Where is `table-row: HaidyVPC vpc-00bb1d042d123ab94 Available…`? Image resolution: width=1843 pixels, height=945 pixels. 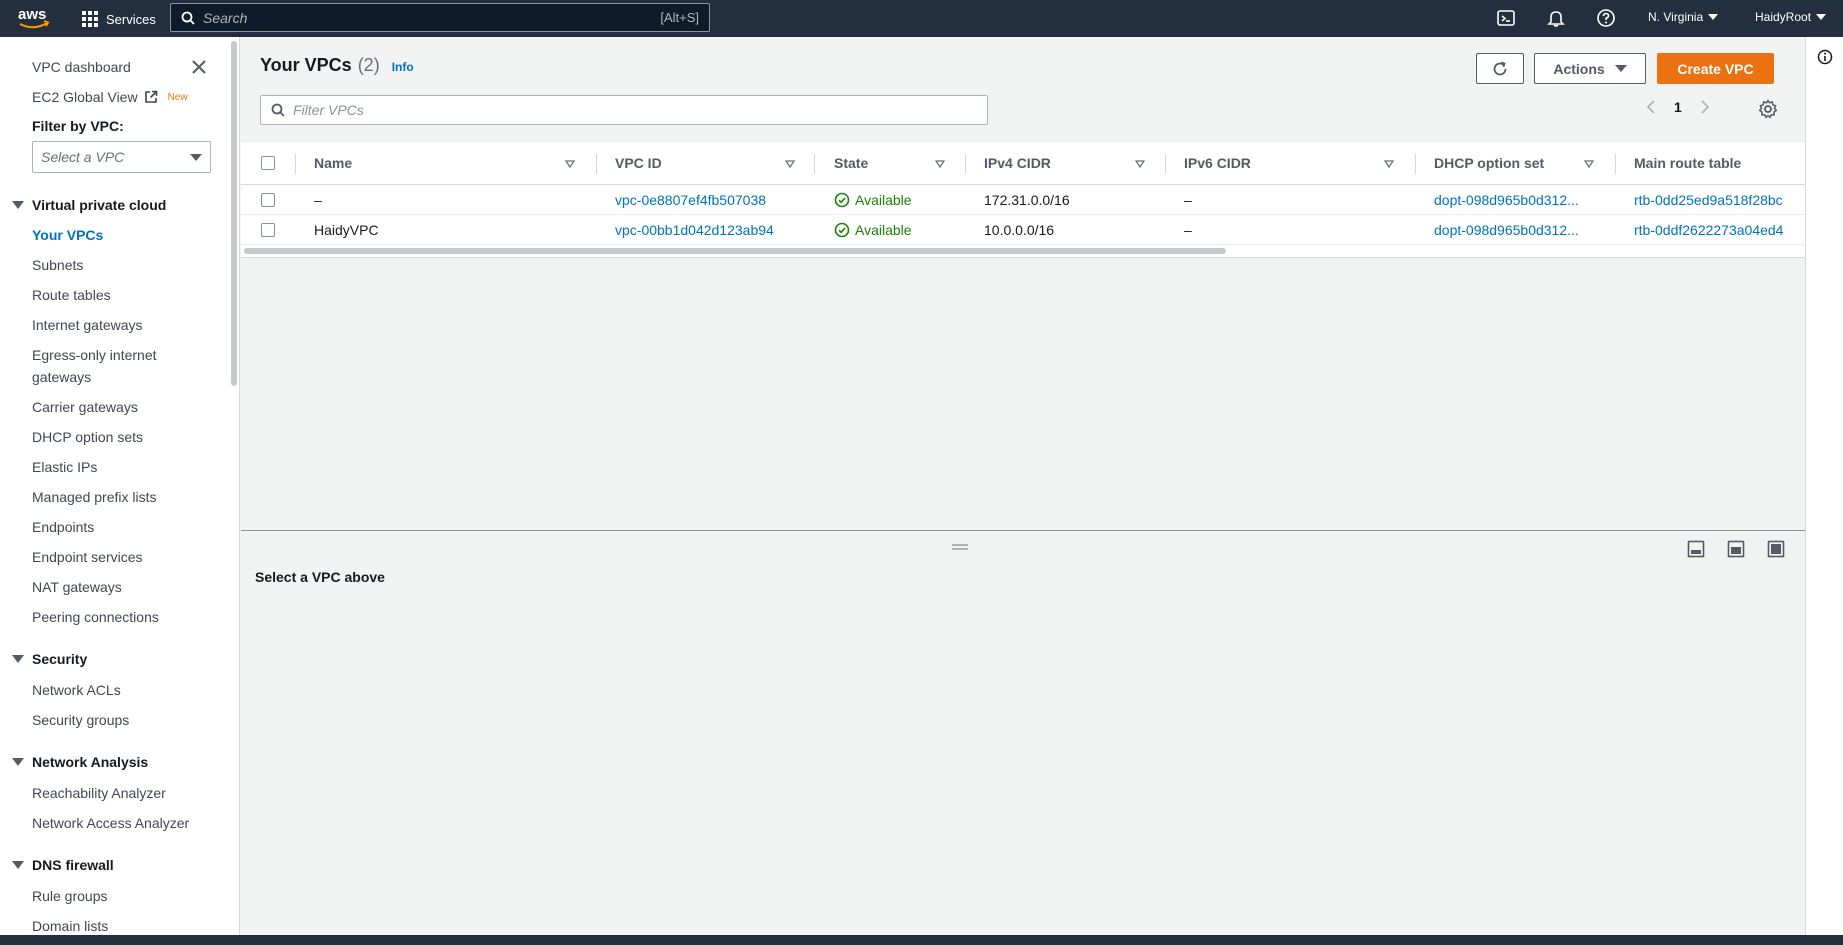 table-row: HaidyVPC vpc-00bb1d042d123ab94 Available… is located at coordinates (1023, 230).